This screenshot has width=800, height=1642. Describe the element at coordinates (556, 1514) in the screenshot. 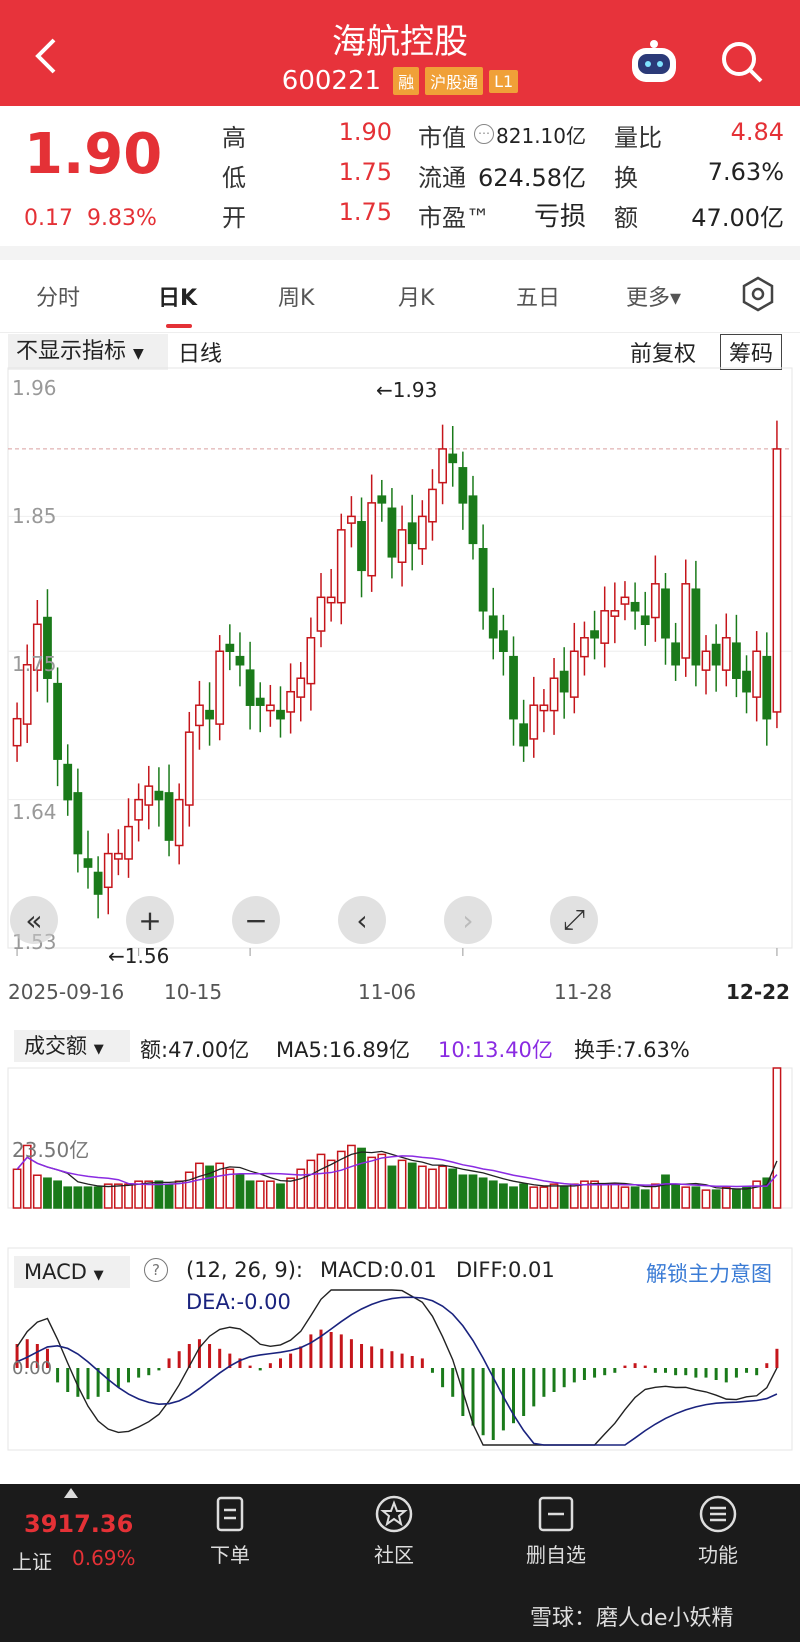

I see `minus-box-icon` at that location.